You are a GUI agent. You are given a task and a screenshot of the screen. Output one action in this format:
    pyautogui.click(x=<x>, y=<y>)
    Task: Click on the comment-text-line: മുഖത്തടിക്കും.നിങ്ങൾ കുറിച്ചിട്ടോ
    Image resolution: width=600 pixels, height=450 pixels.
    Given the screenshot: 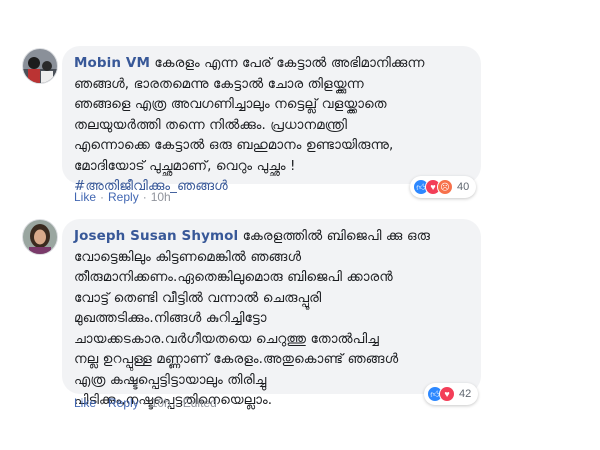 What is the action you would take?
    pyautogui.click(x=170, y=318)
    